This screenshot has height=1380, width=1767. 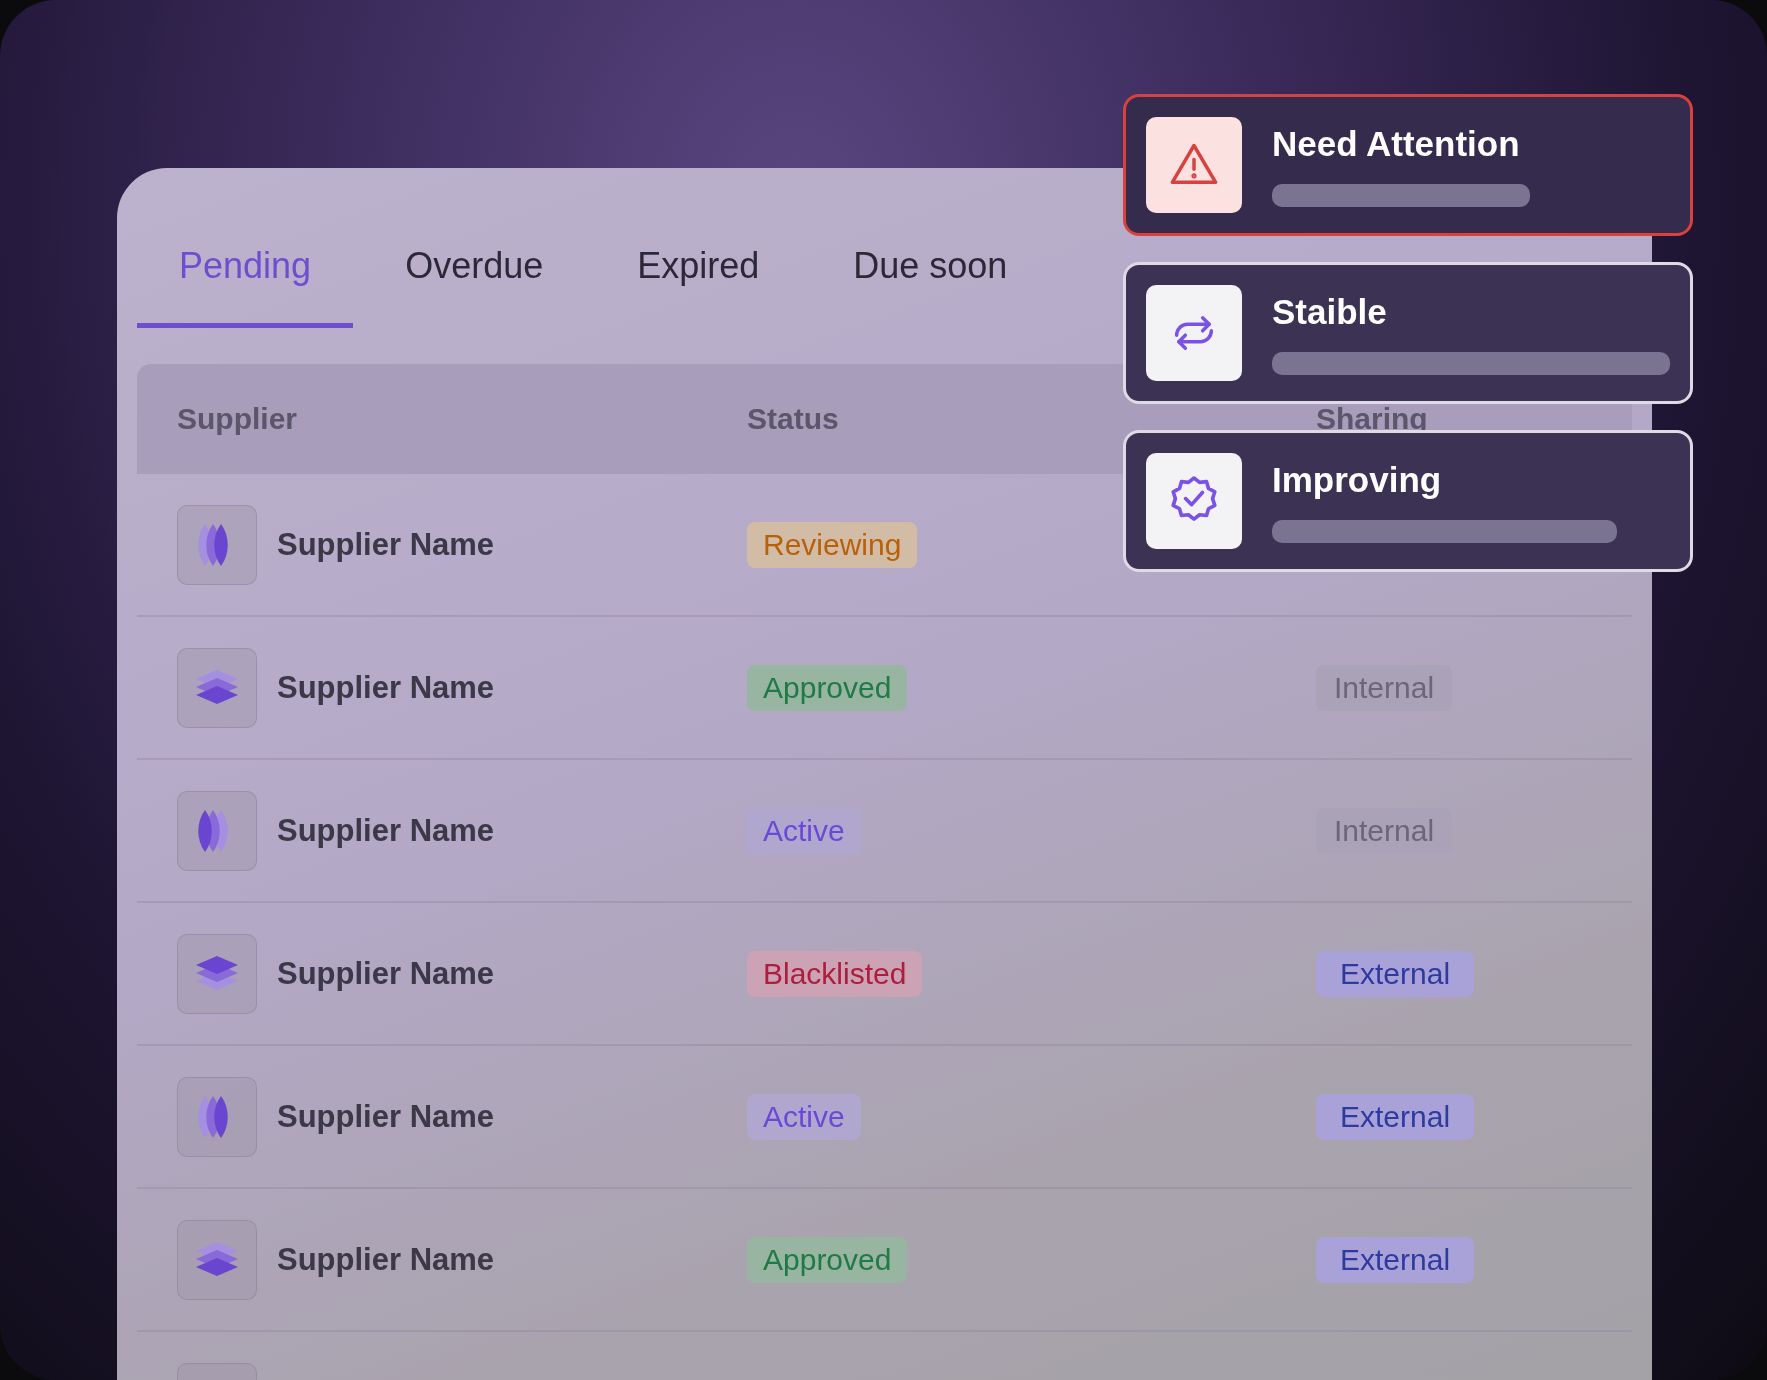 What do you see at coordinates (474, 248) in the screenshot?
I see `tab: Overdue` at bounding box center [474, 248].